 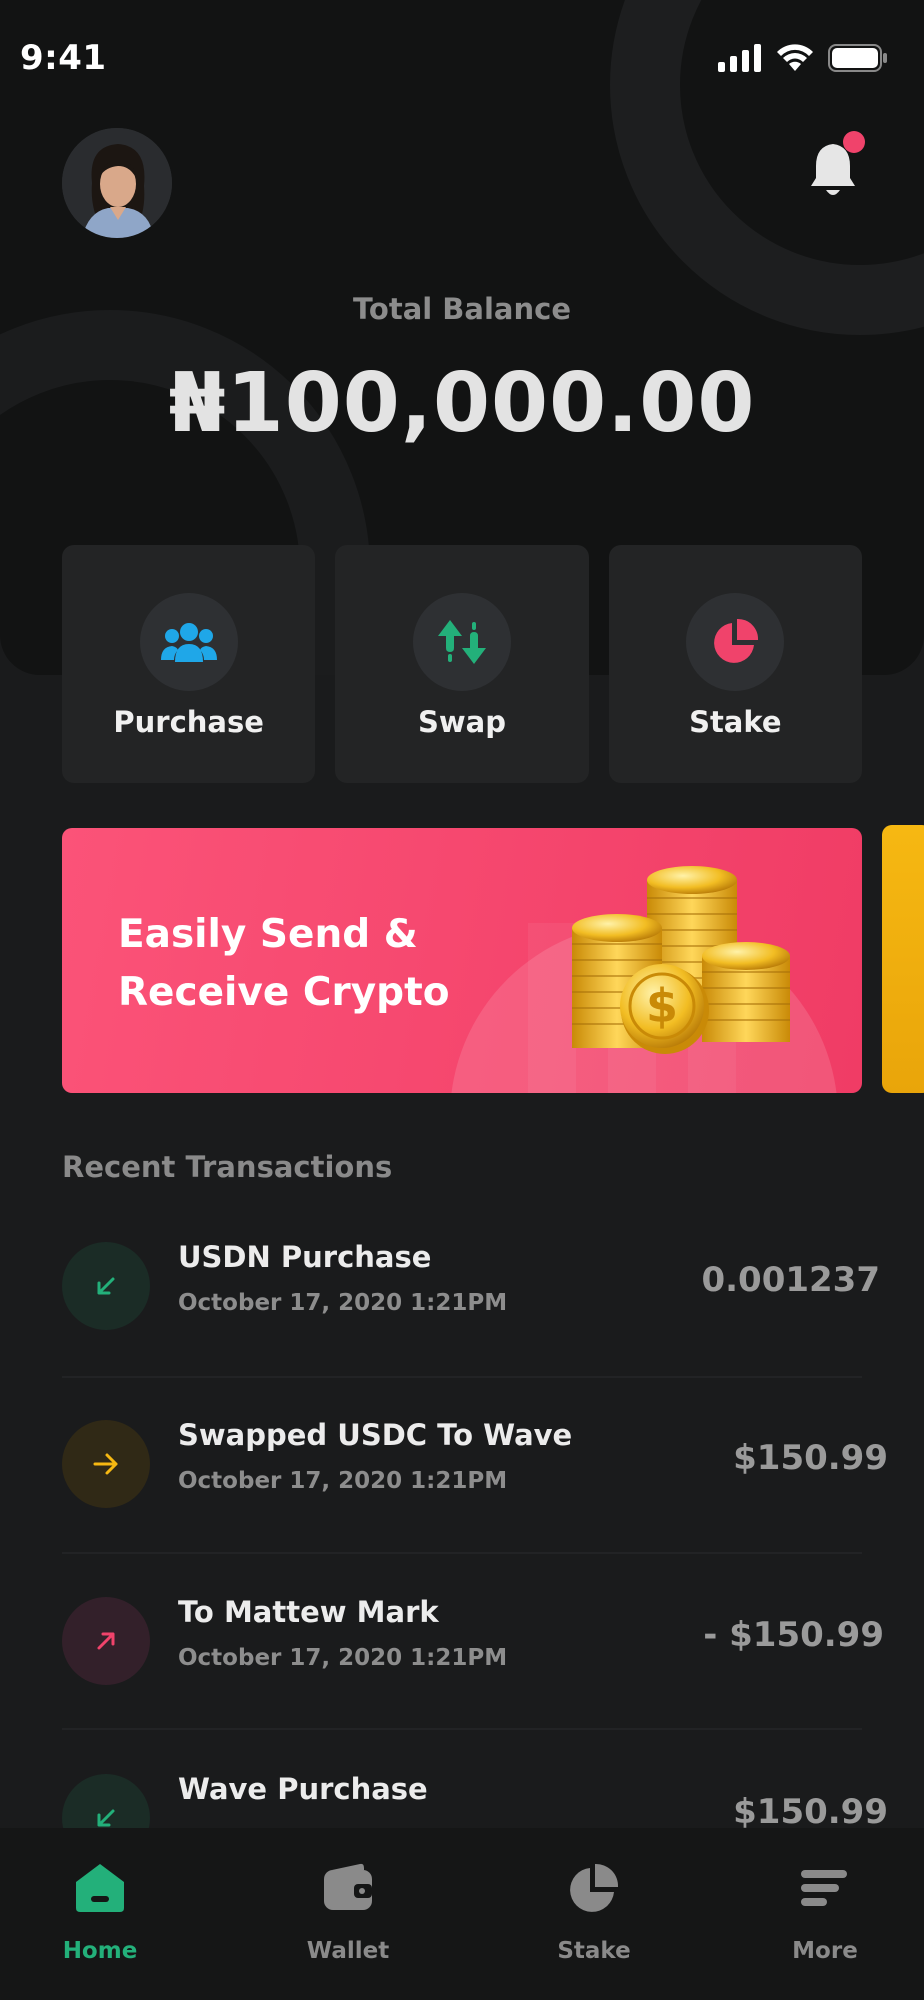 What do you see at coordinates (303, 1789) in the screenshot?
I see `transaction-title: Wave Purchase` at bounding box center [303, 1789].